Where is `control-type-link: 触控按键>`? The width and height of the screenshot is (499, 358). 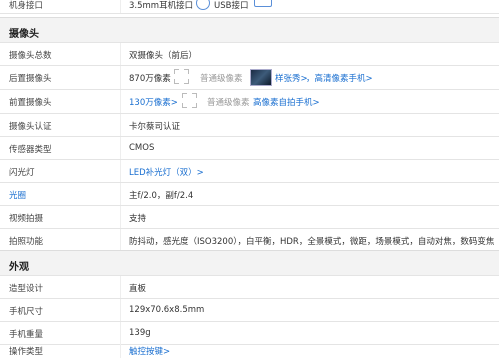 control-type-link: 触控按键> is located at coordinates (149, 351).